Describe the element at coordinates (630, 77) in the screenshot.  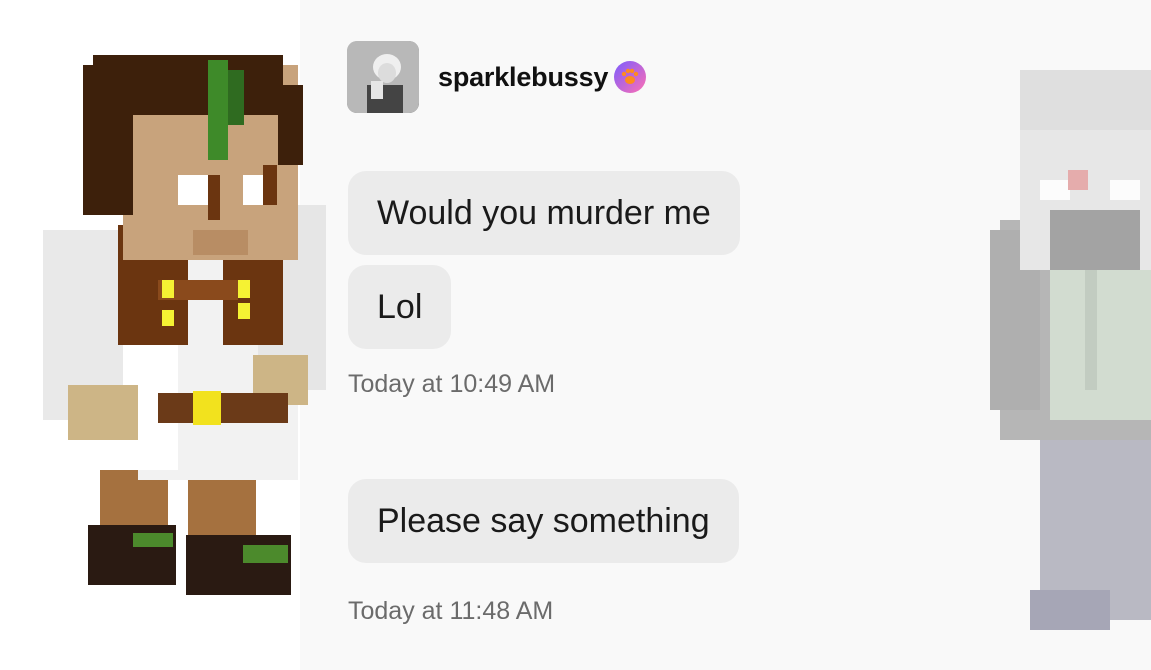
I see `paw-badge-icon` at that location.